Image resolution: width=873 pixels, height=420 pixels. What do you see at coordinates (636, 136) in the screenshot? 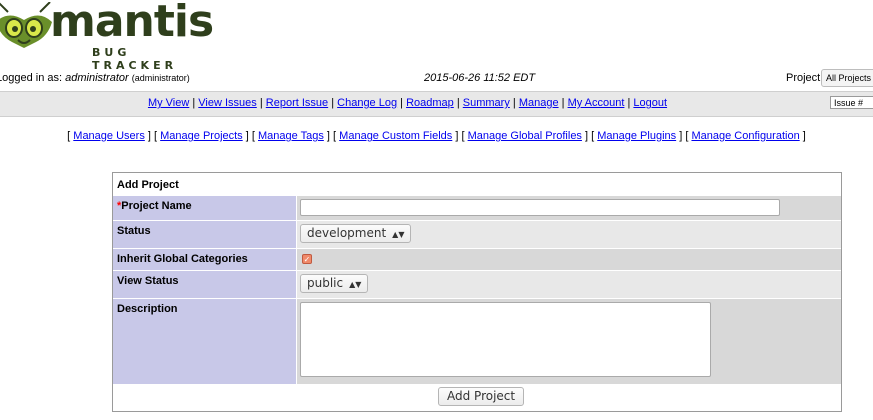
I see `manage-plugins-link: Manage Plugins` at bounding box center [636, 136].